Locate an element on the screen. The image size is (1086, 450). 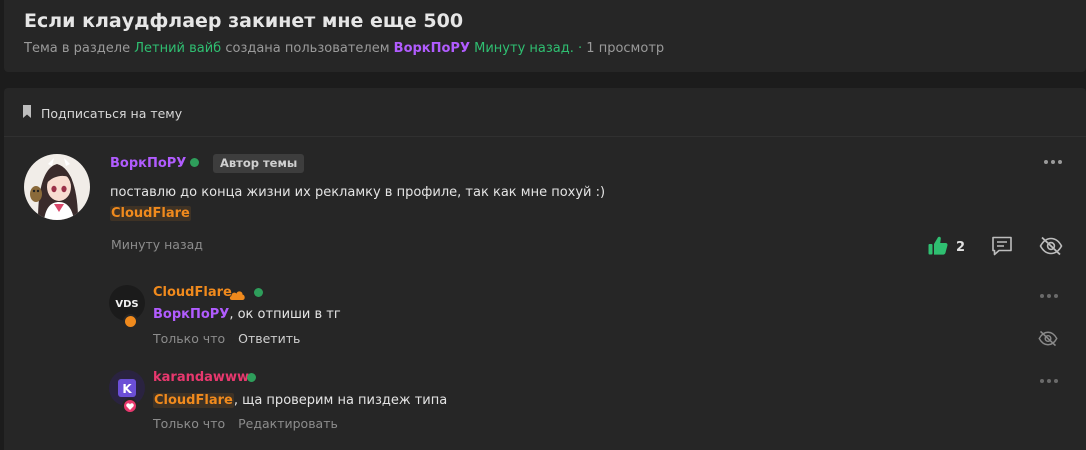
svg-text: K is located at coordinates (127, 389).